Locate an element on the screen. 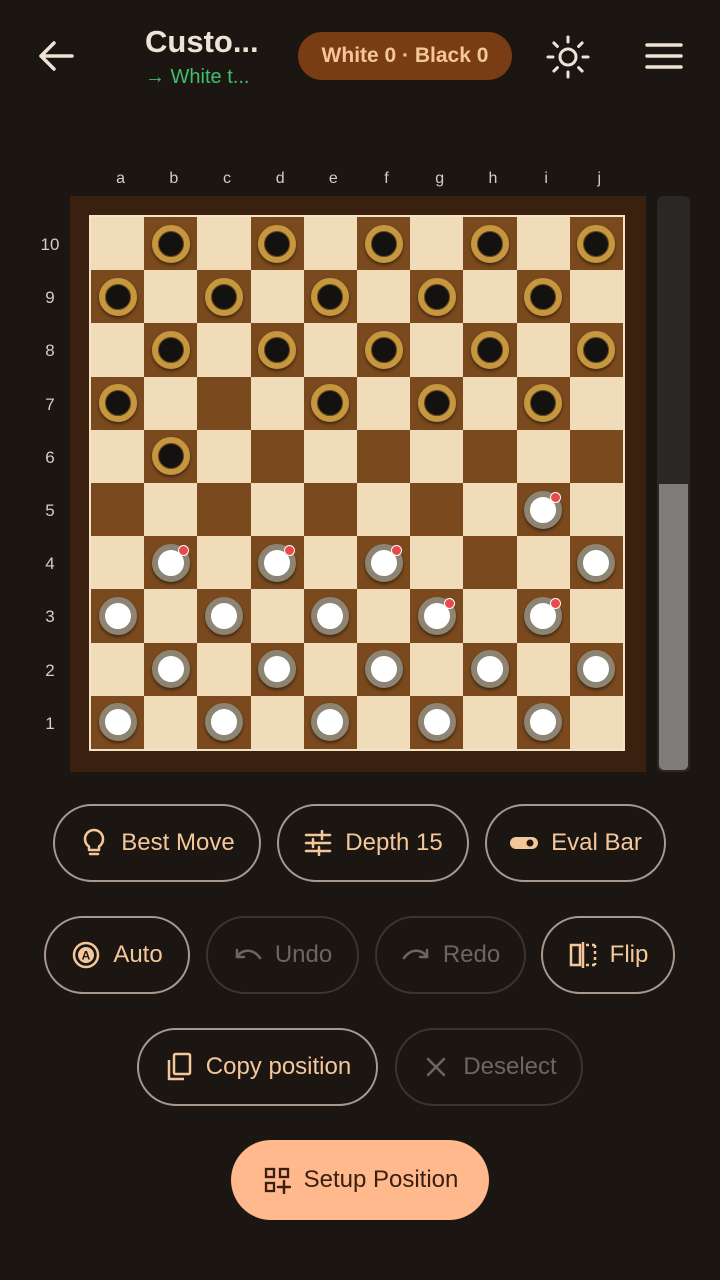  board-square-e7 is located at coordinates (330, 403).